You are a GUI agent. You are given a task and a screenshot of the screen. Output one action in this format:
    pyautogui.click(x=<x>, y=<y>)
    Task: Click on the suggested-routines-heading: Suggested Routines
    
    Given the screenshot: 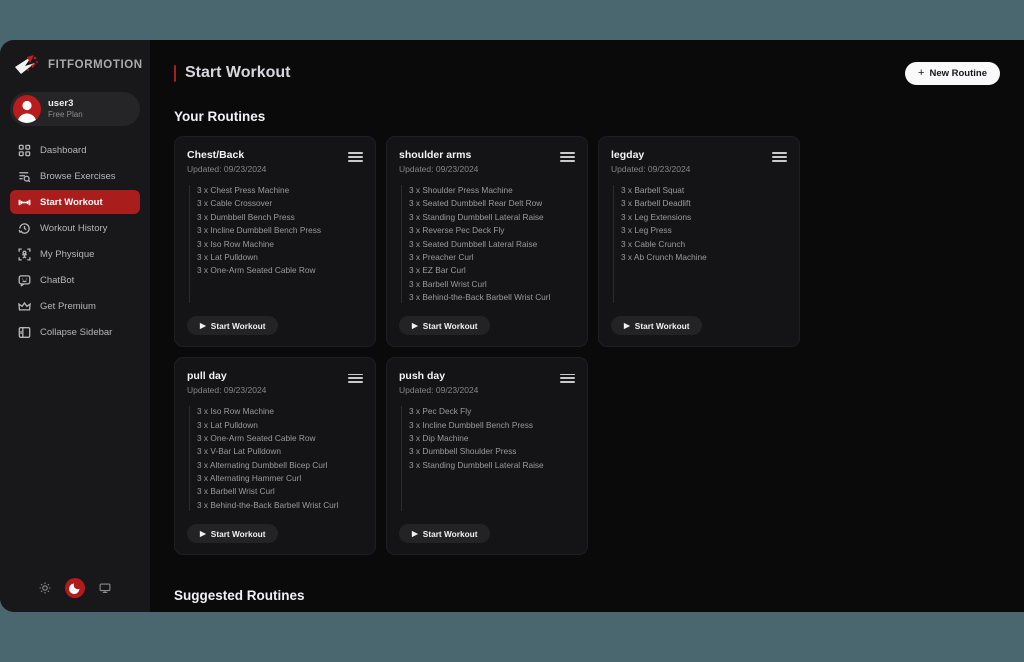 What is the action you would take?
    pyautogui.click(x=239, y=595)
    